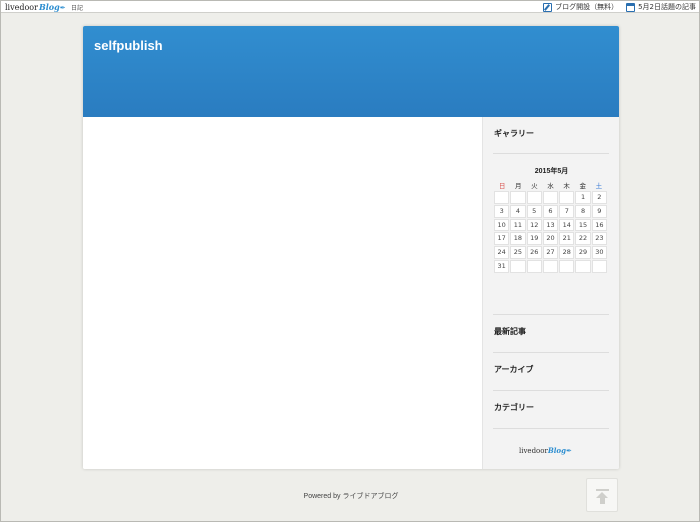 The height and width of the screenshot is (522, 700). Describe the element at coordinates (510, 331) in the screenshot. I see `latest-articles-heading: 最新記事` at that location.